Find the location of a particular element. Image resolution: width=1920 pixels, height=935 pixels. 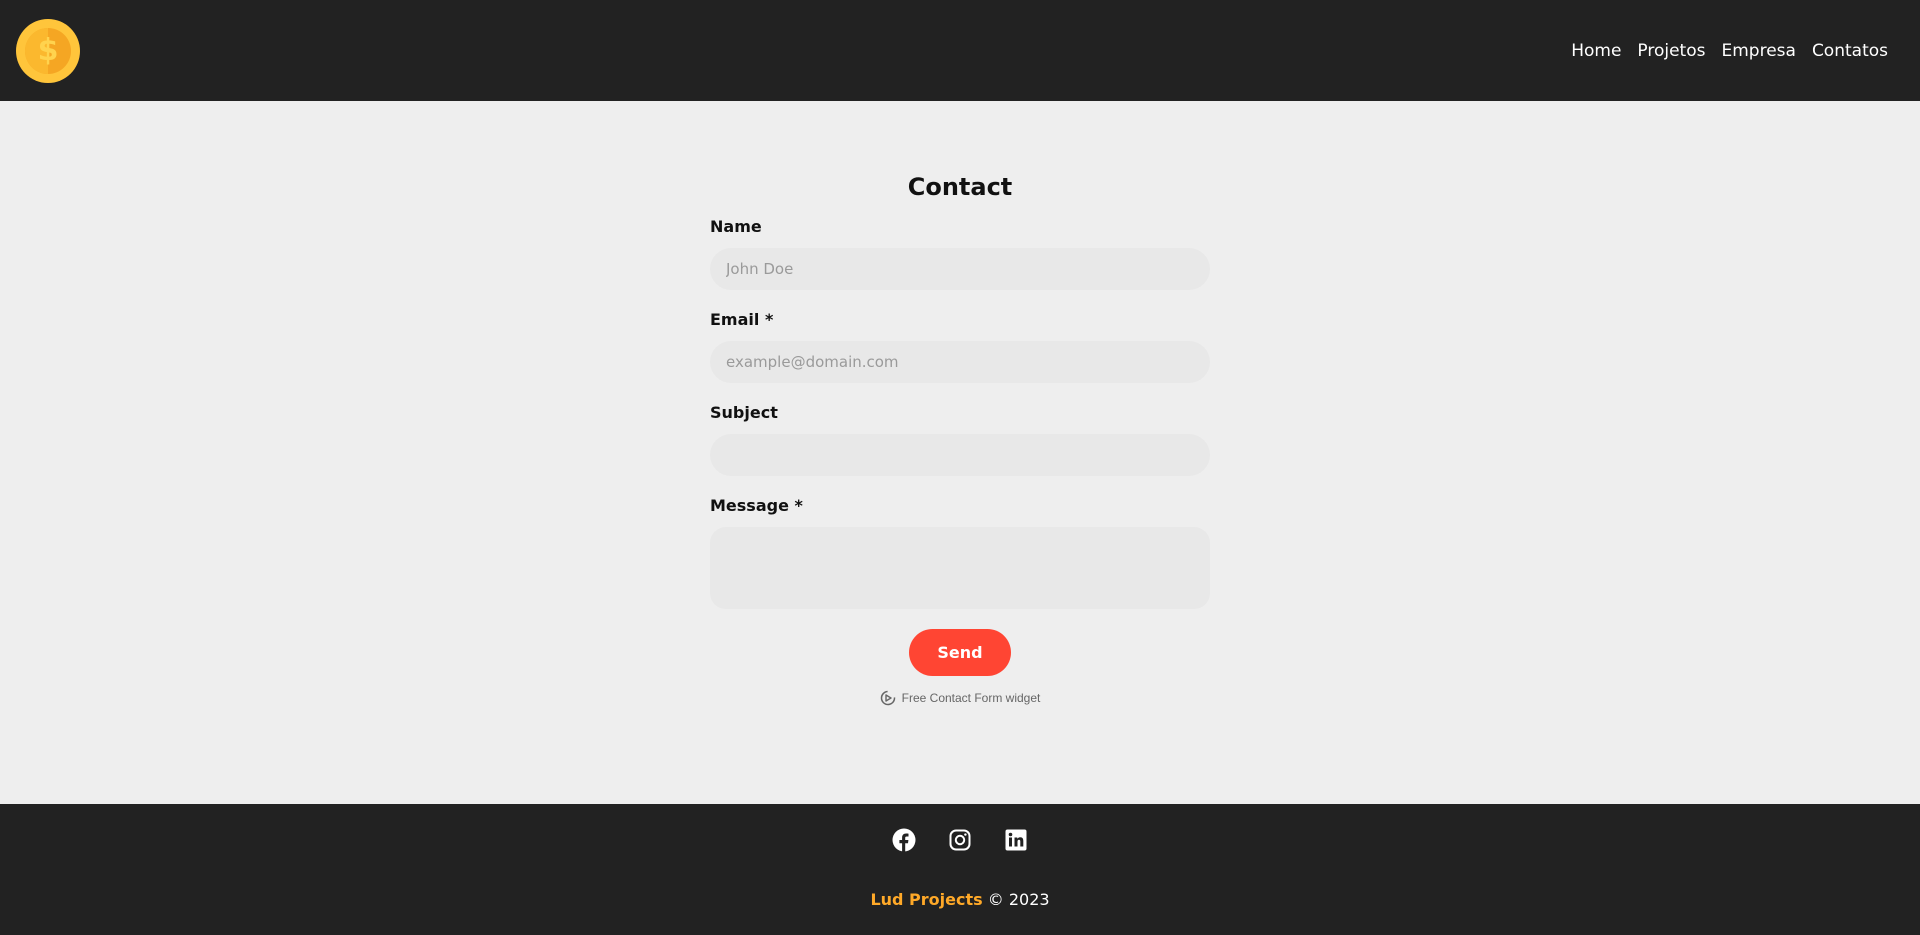

brand-name: Lud Projects is located at coordinates (926, 899).